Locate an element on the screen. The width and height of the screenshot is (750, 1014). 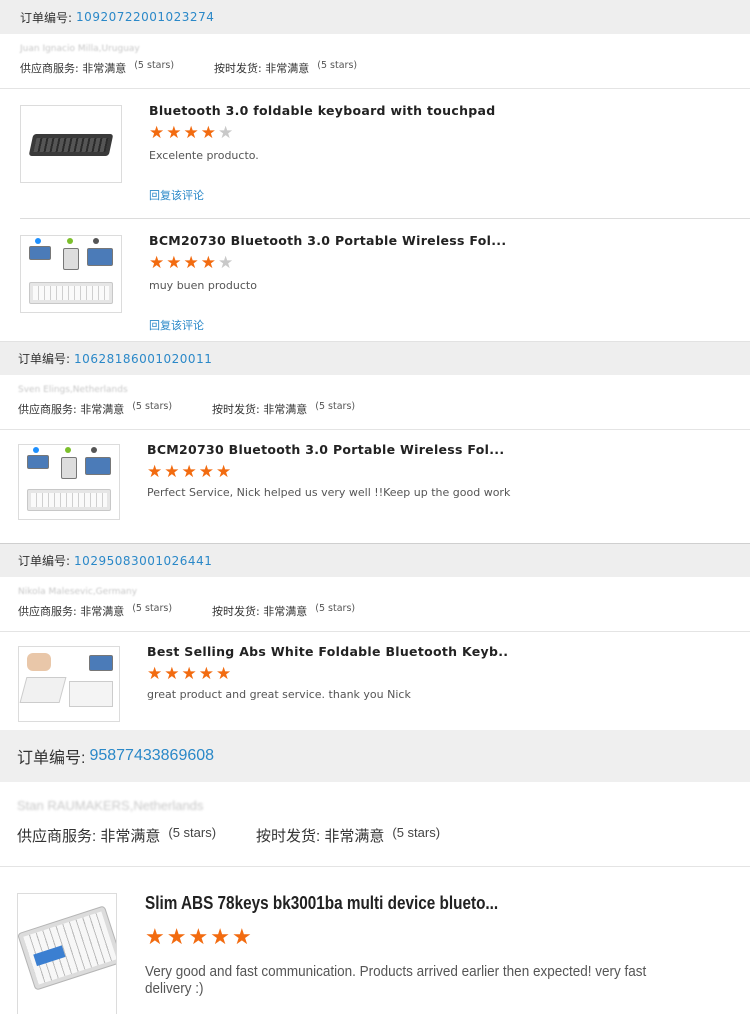
laptop-image is located at coordinates (38, 462).